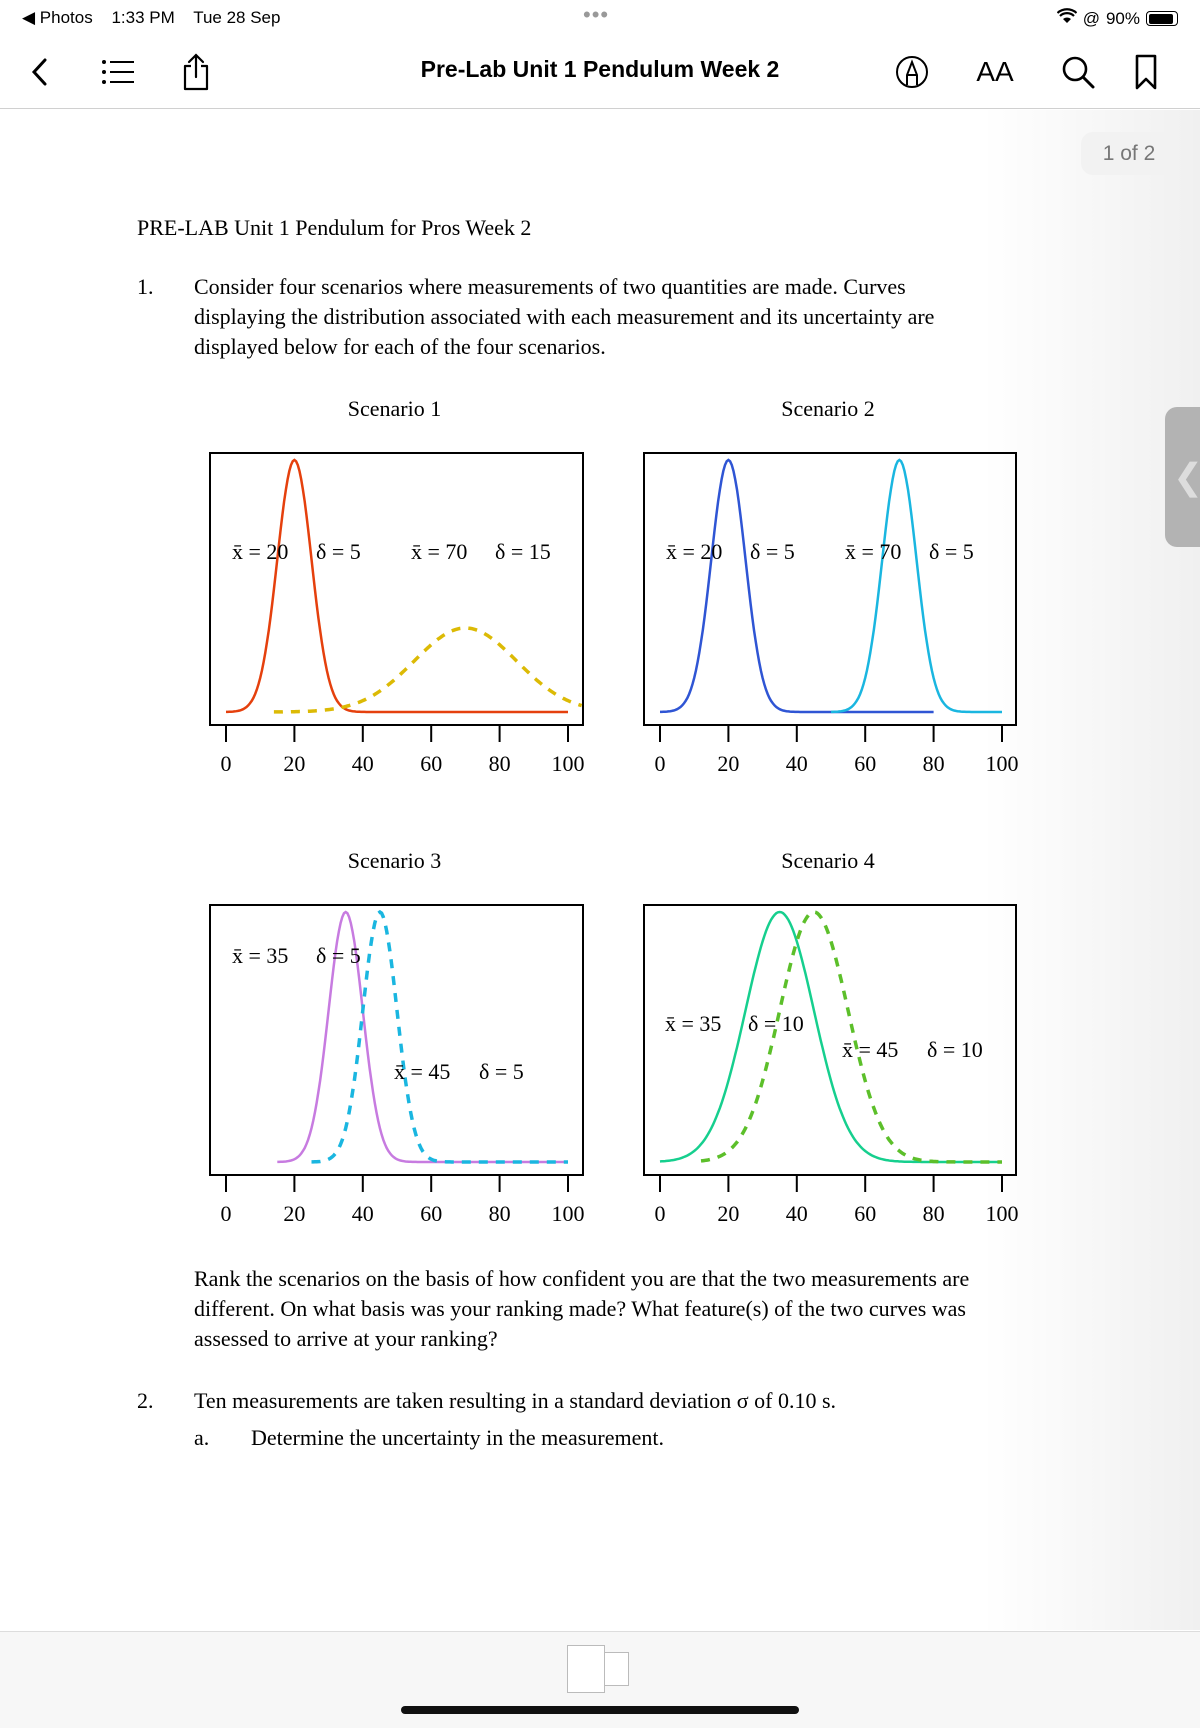  I want to click on question-2-number: 2., so click(145, 1400).